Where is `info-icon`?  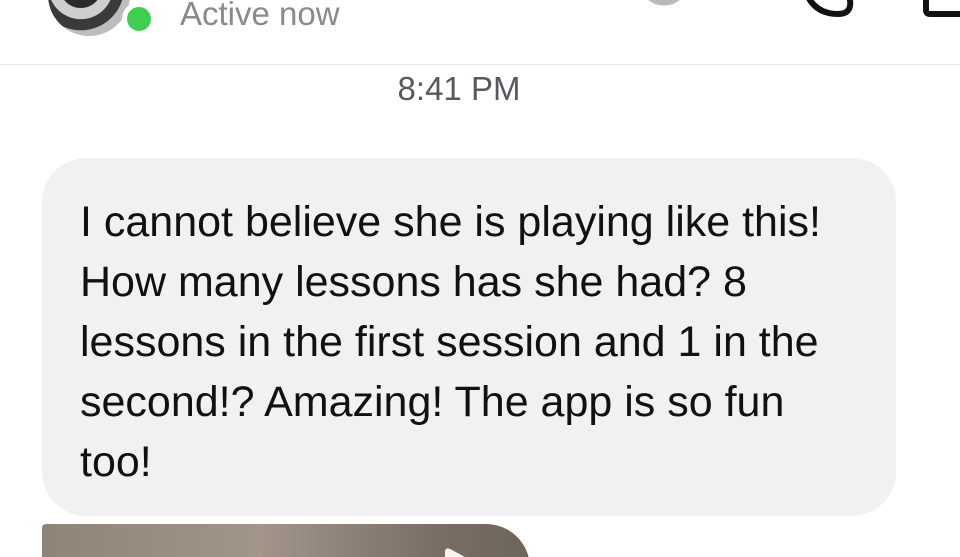
info-icon is located at coordinates (940, 10).